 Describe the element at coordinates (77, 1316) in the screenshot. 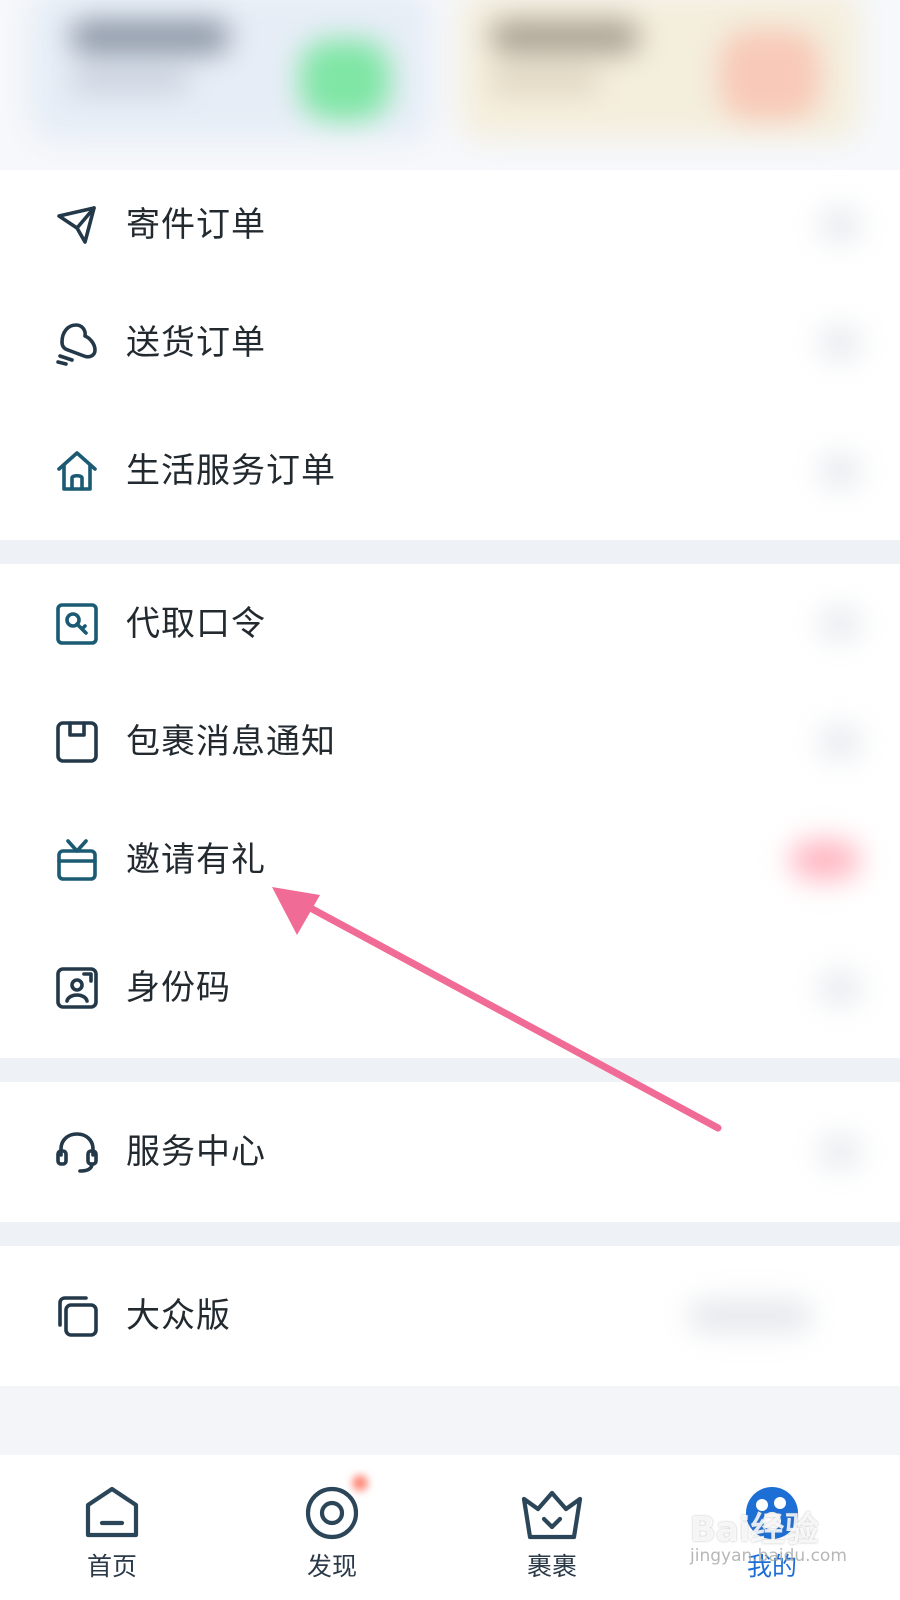

I see `copy-stack-icon` at that location.